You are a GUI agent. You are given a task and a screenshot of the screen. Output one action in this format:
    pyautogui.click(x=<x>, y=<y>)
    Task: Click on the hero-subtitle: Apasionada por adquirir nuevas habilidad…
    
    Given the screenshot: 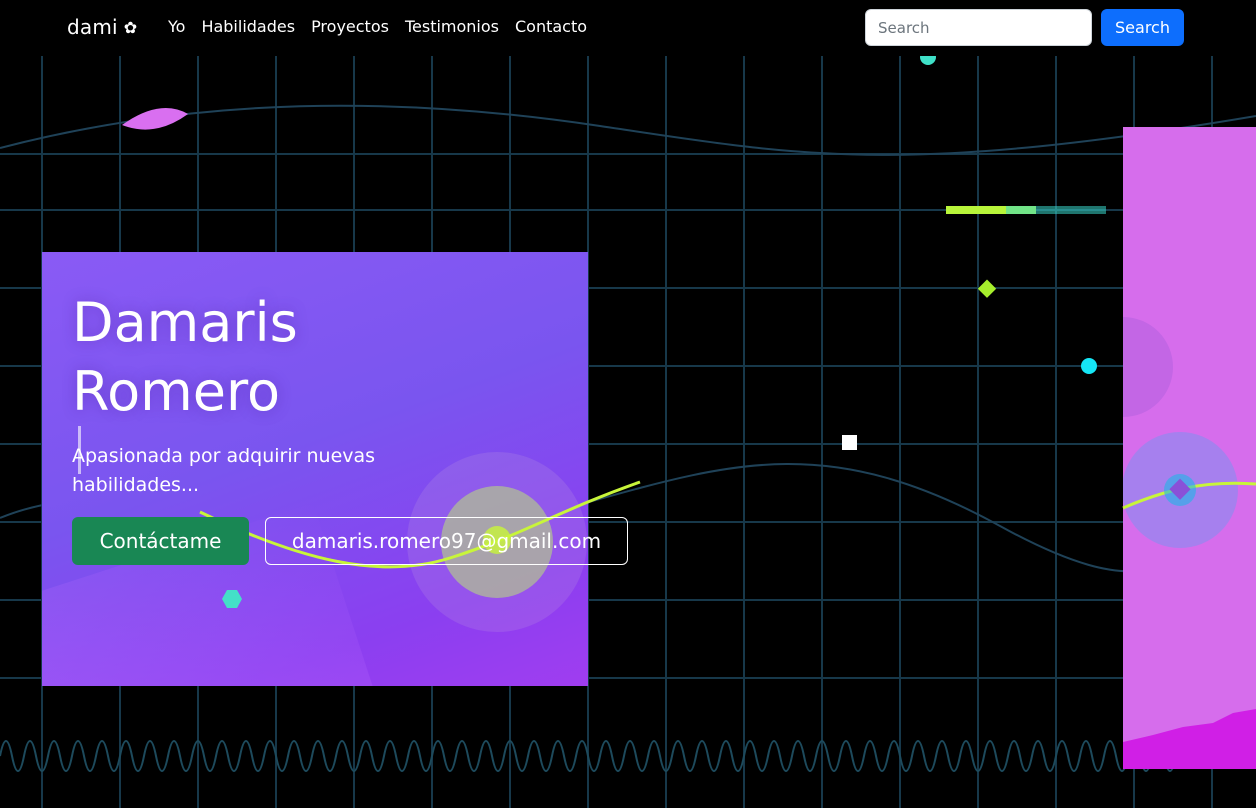 What is the action you would take?
    pyautogui.click(x=224, y=470)
    